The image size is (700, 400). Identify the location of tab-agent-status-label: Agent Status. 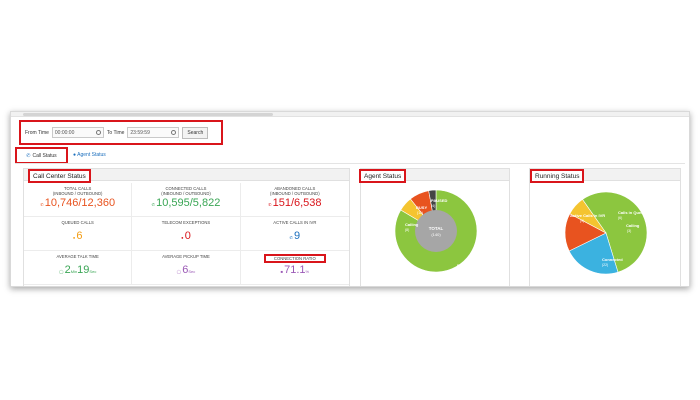
(91, 155).